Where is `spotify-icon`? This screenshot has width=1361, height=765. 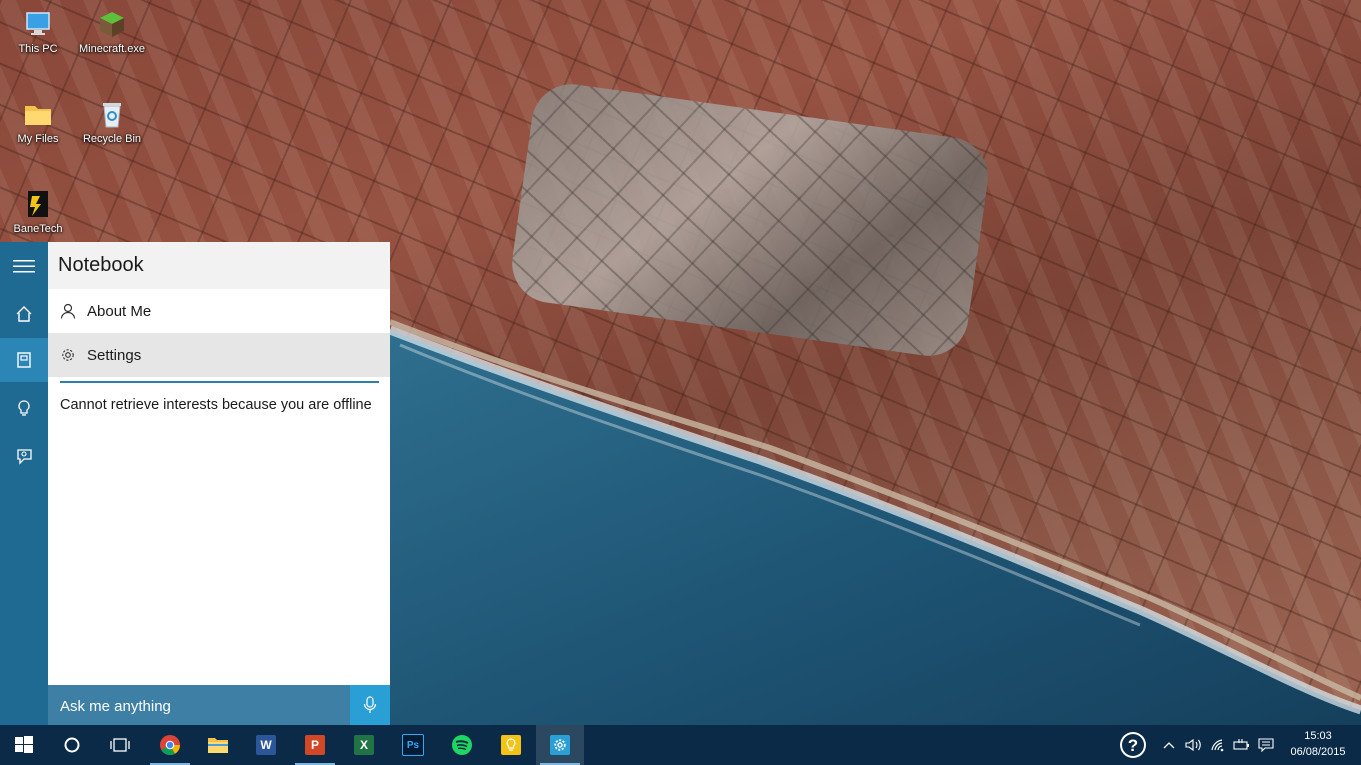
spotify-icon is located at coordinates (462, 745).